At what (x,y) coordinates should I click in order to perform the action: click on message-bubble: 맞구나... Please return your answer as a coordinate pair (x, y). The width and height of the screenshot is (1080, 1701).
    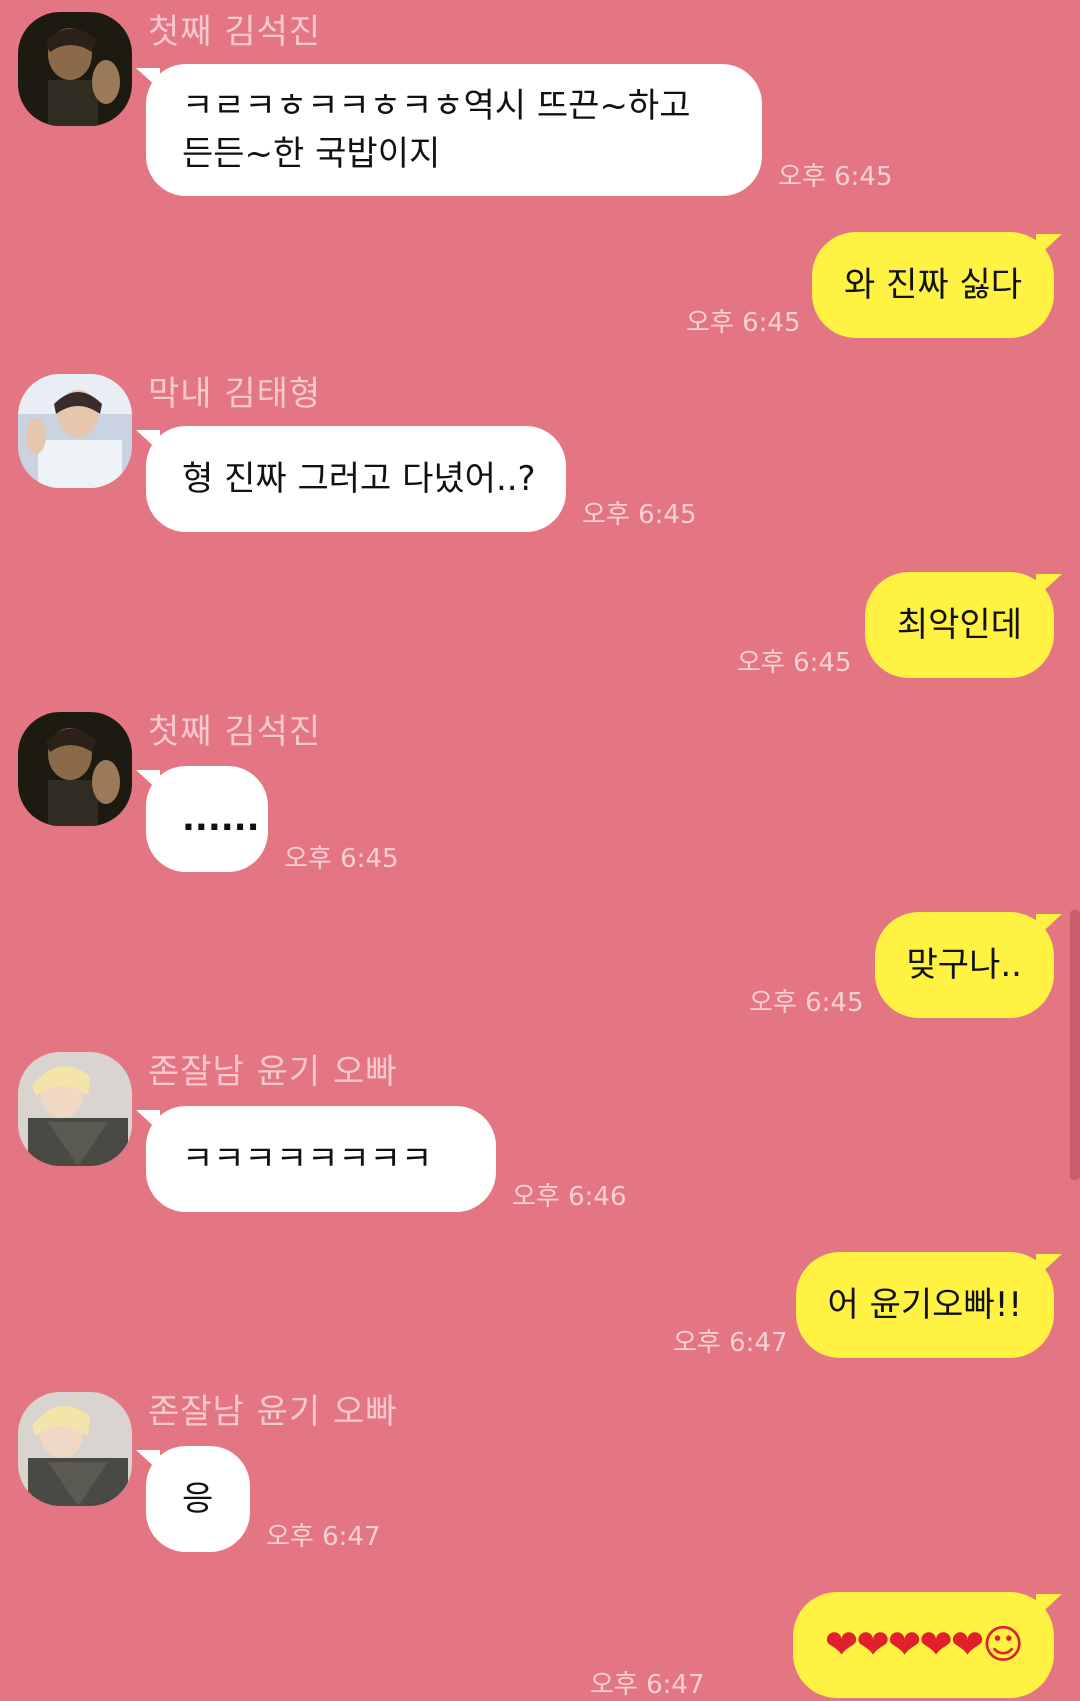
    Looking at the image, I should click on (968, 965).